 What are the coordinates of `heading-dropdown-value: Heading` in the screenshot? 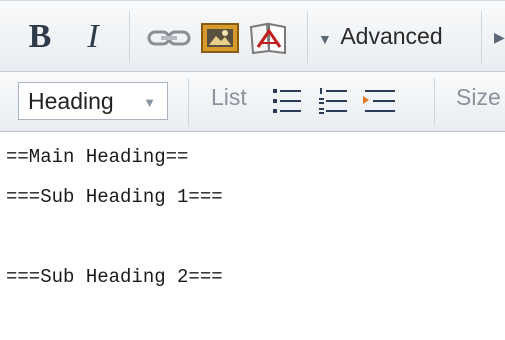 It's located at (71, 101).